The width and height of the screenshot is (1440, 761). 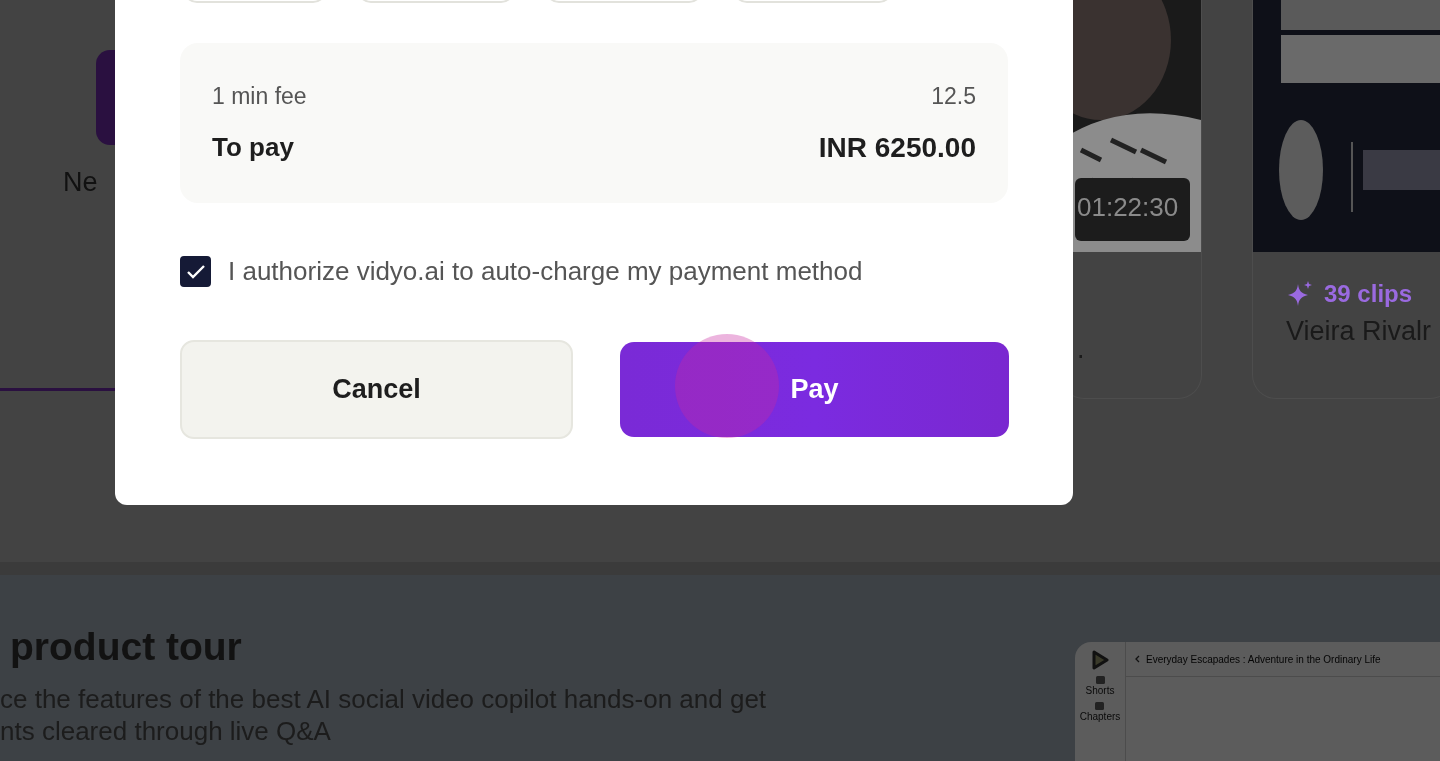 What do you see at coordinates (1263, 659) in the screenshot?
I see `preview-title: Everyday Escapades : Adventure in the Ordinary Life` at bounding box center [1263, 659].